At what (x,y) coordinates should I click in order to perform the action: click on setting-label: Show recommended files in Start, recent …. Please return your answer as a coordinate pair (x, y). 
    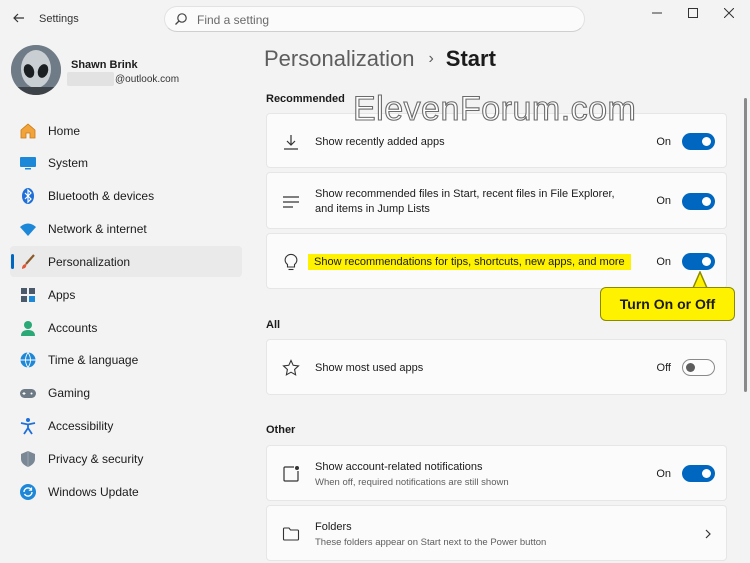
    Looking at the image, I should click on (465, 194).